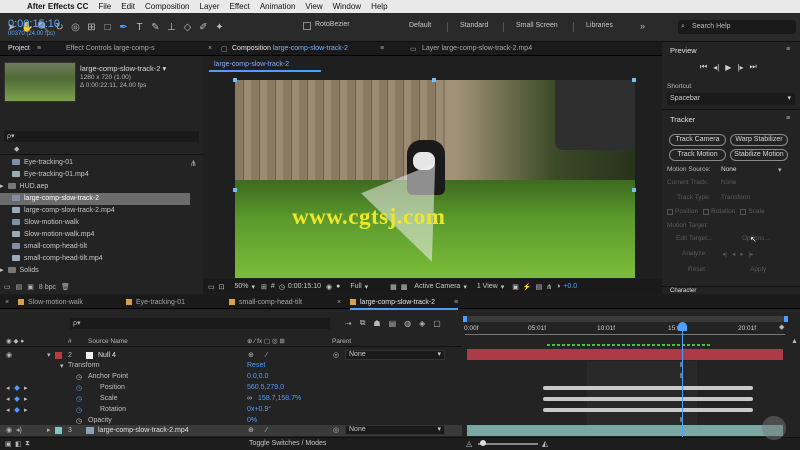  I want to click on draft-3d-icon: ⧉, so click(363, 323).